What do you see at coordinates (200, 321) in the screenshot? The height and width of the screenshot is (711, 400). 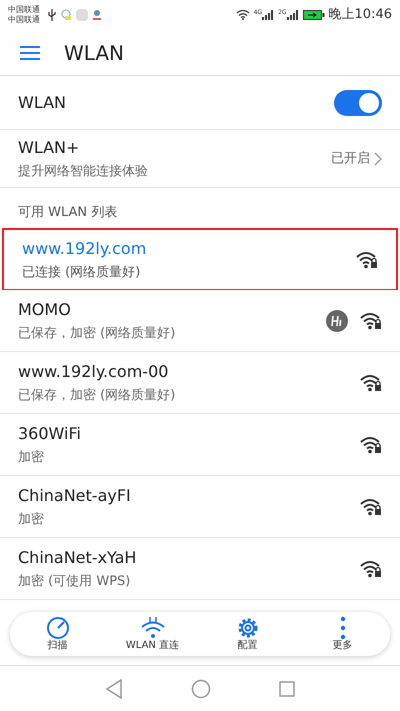 I see `network-row: MOMO 已保存，加密 (网络质量好)` at bounding box center [200, 321].